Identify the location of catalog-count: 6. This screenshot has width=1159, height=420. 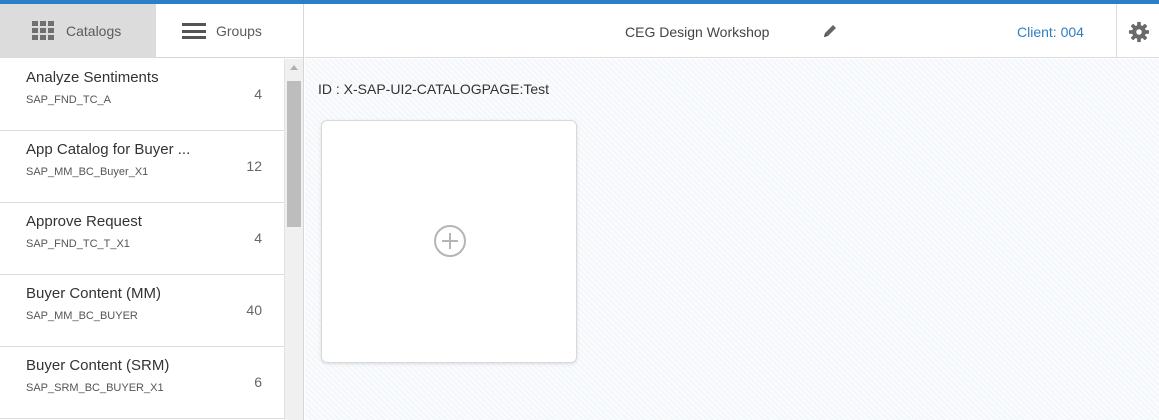
(258, 382).